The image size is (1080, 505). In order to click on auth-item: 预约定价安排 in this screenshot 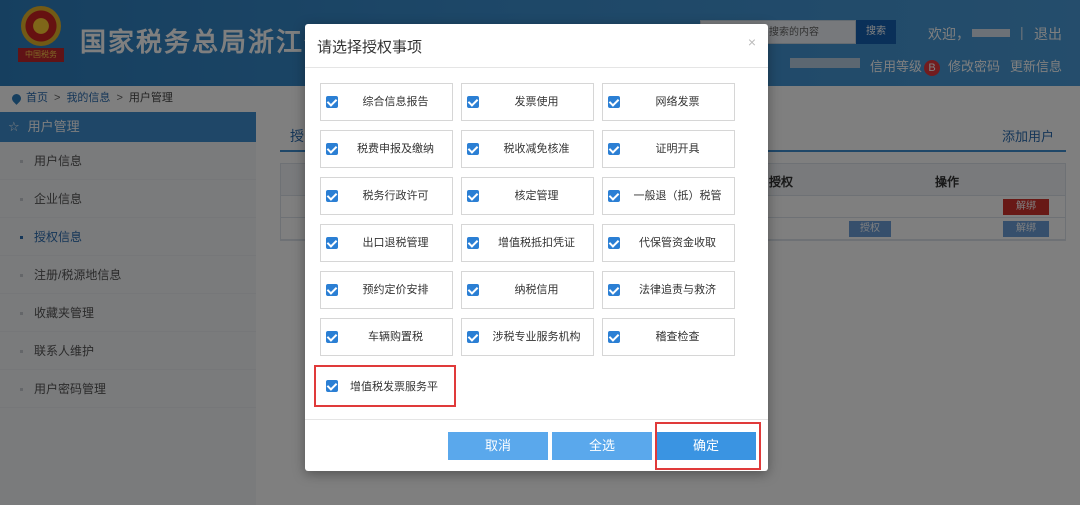, I will do `click(386, 290)`.